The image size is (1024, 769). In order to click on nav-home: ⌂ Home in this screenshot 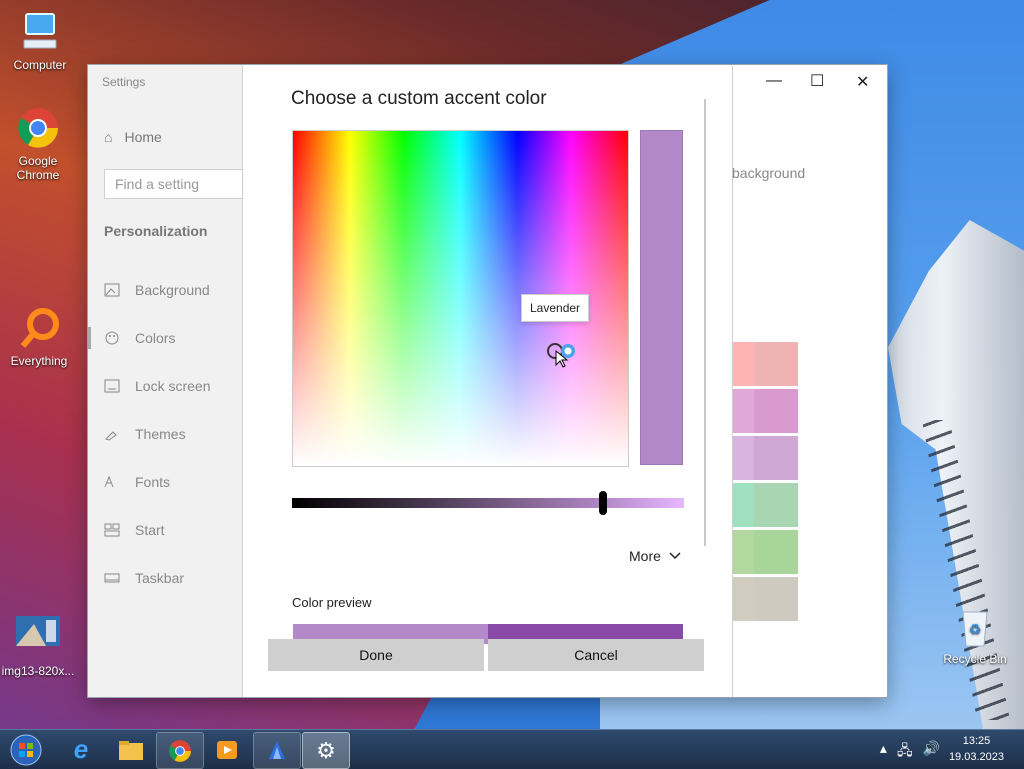, I will do `click(133, 137)`.